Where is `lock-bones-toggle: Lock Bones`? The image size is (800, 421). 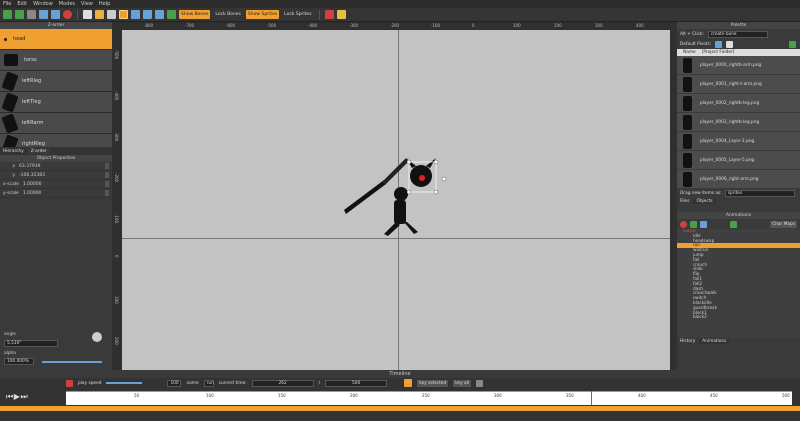 lock-bones-toggle: Lock Bones is located at coordinates (228, 14).